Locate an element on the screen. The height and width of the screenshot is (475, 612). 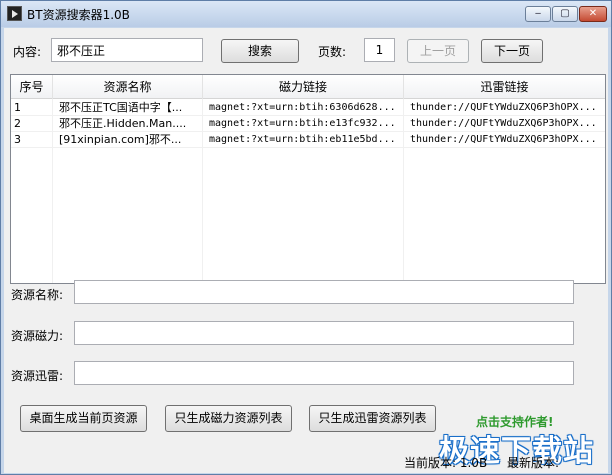
content-label: 内容: is located at coordinates (27, 52).